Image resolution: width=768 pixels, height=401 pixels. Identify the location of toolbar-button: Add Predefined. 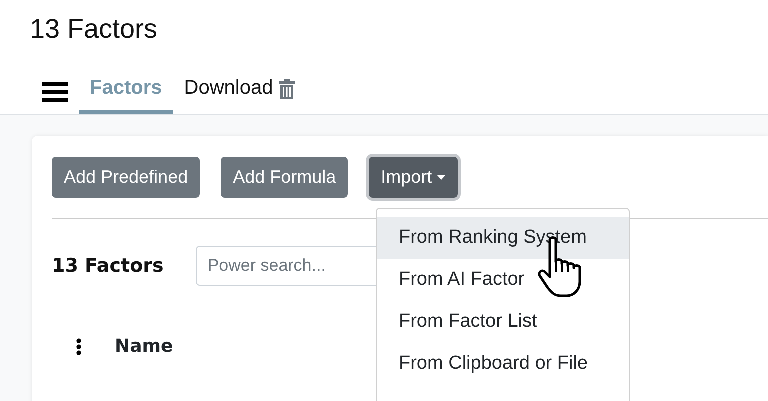
(126, 177).